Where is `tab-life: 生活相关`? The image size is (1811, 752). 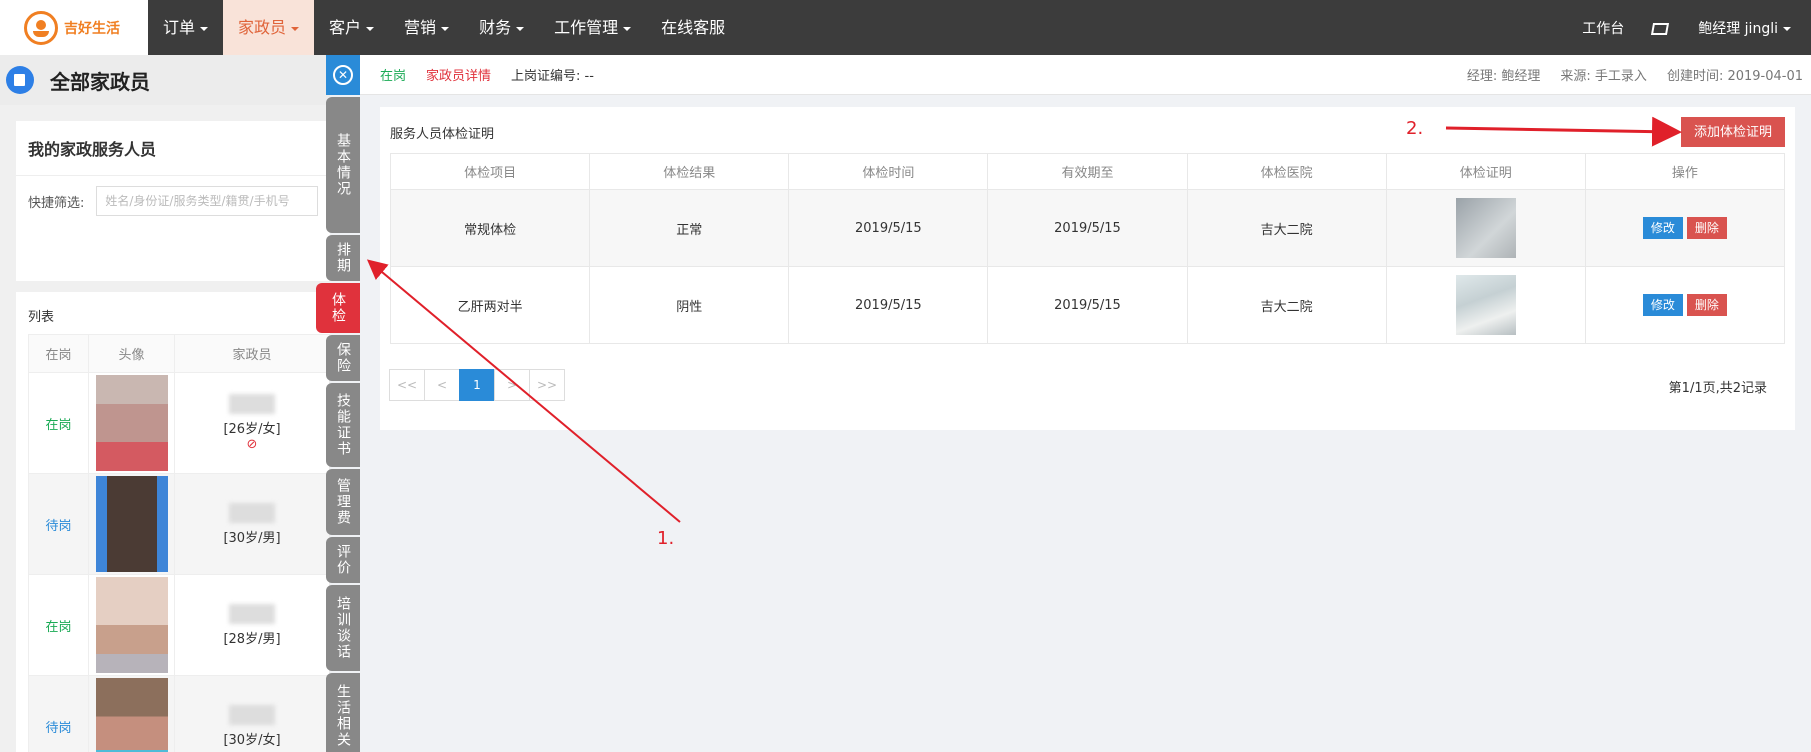 tab-life: 生活相关 is located at coordinates (343, 712).